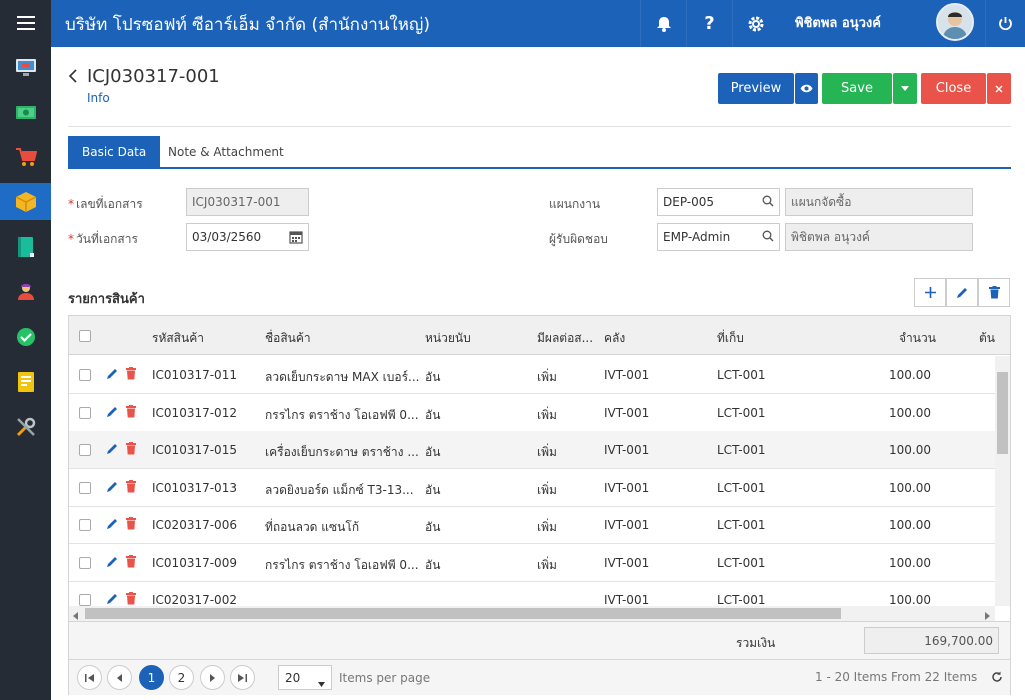 Image resolution: width=1025 pixels, height=700 pixels. What do you see at coordinates (930, 292) in the screenshot?
I see `add-item-button` at bounding box center [930, 292].